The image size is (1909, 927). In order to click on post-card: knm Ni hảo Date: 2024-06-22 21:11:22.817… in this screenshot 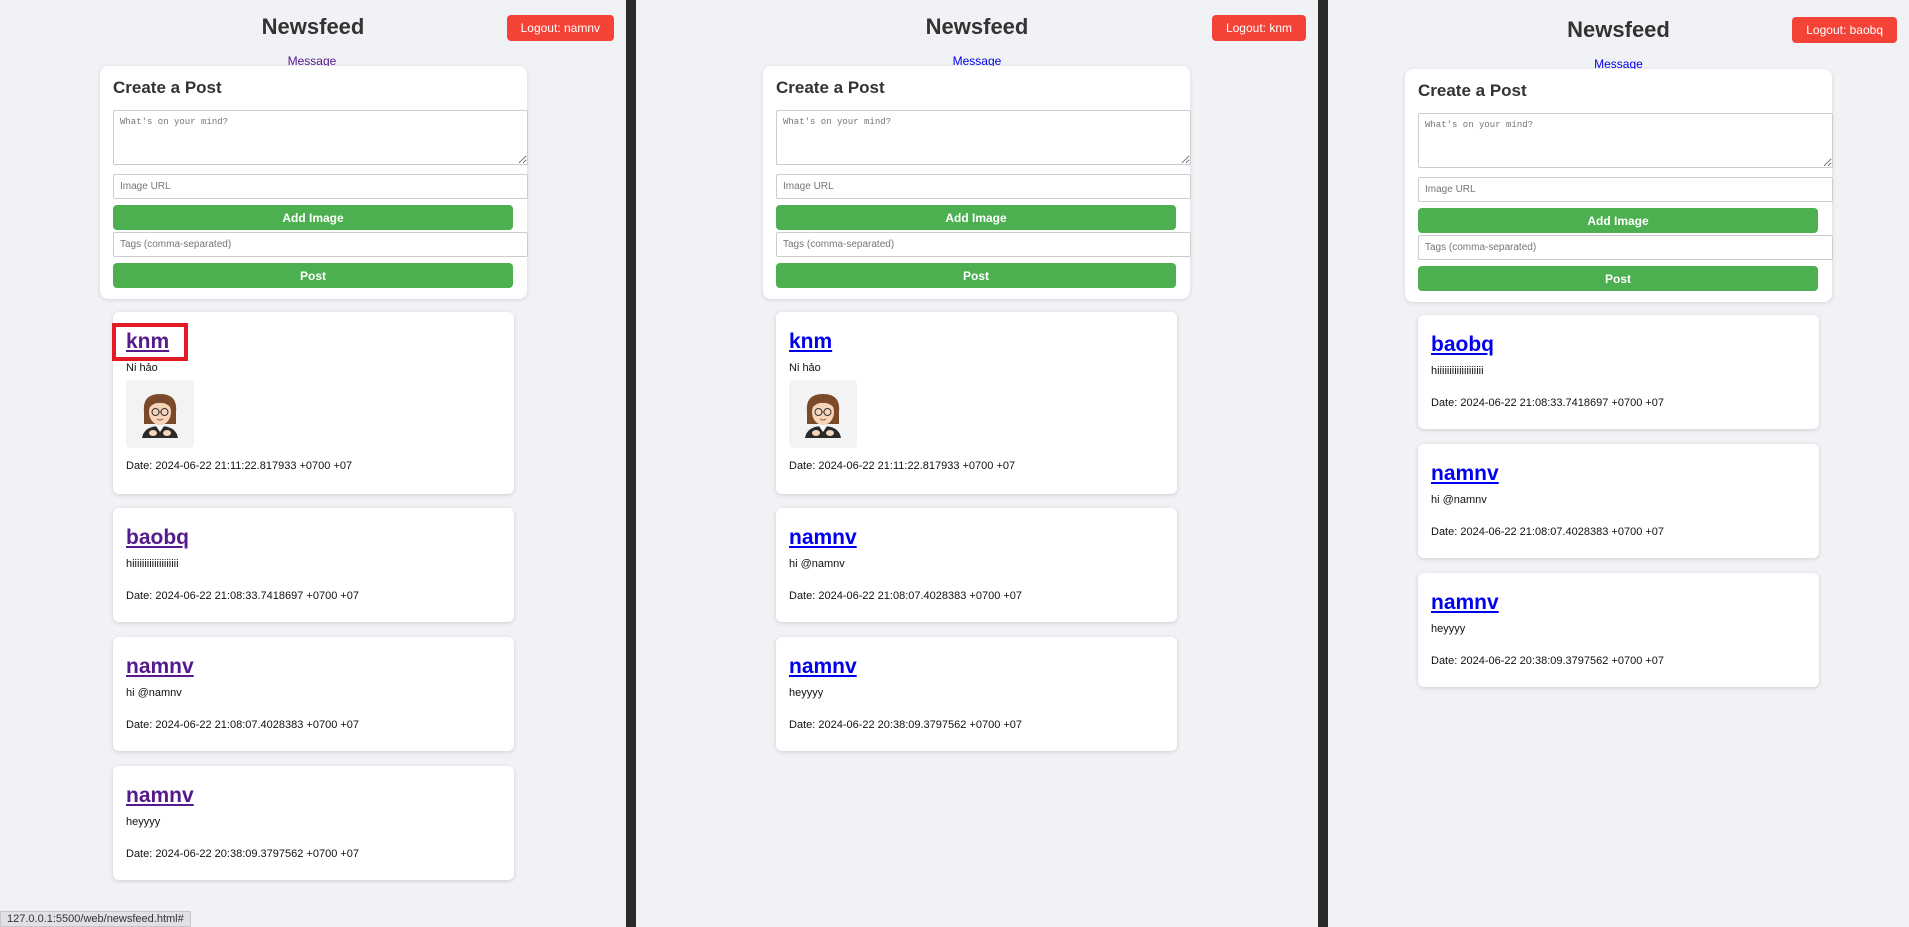, I will do `click(976, 403)`.